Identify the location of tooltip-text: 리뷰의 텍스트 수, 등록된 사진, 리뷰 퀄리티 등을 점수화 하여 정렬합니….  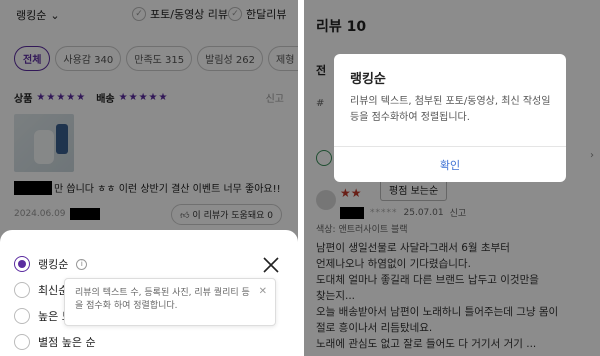
(162, 300).